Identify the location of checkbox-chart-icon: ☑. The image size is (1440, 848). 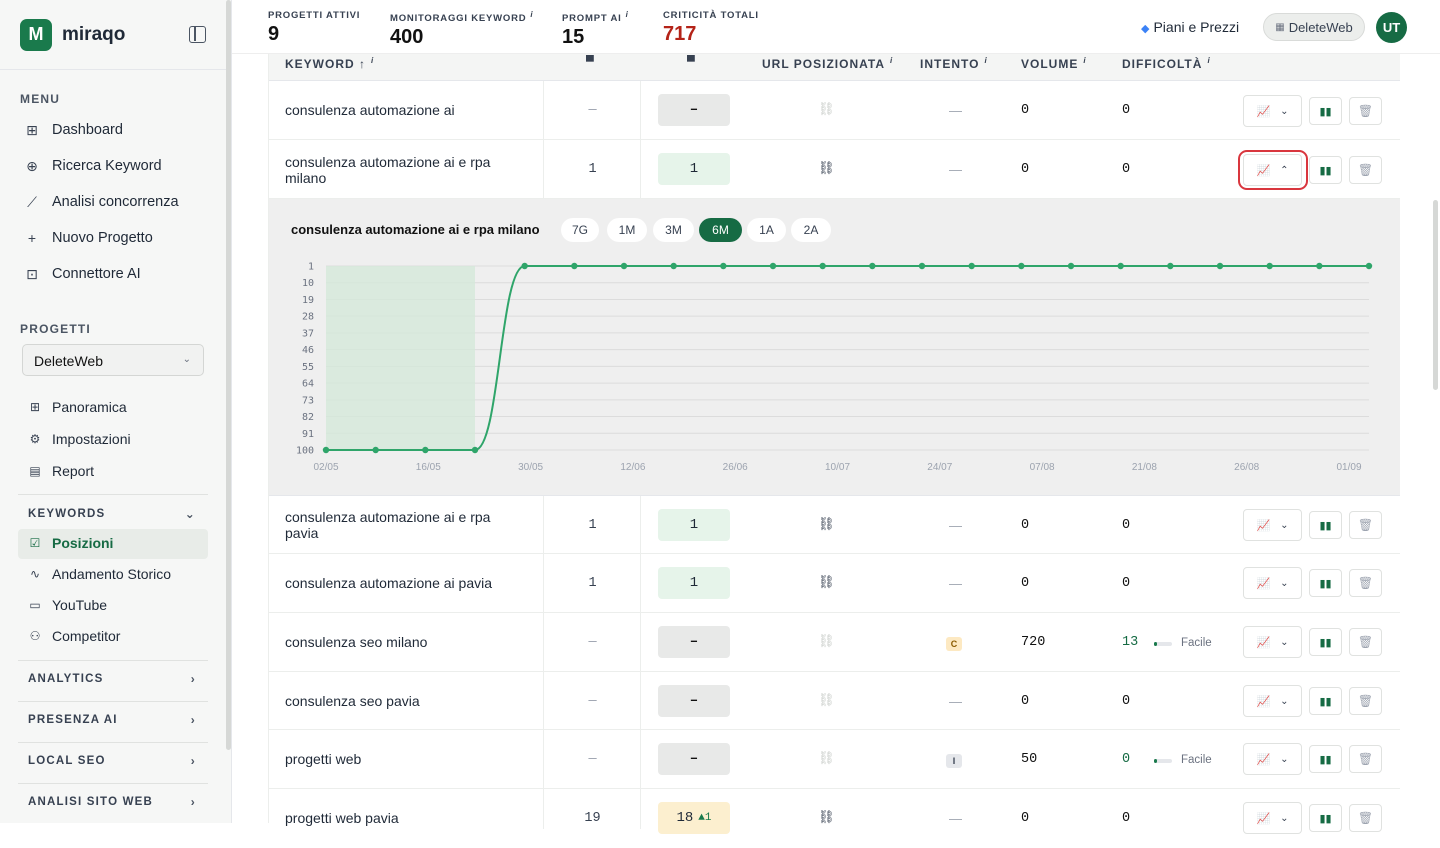
(35, 543).